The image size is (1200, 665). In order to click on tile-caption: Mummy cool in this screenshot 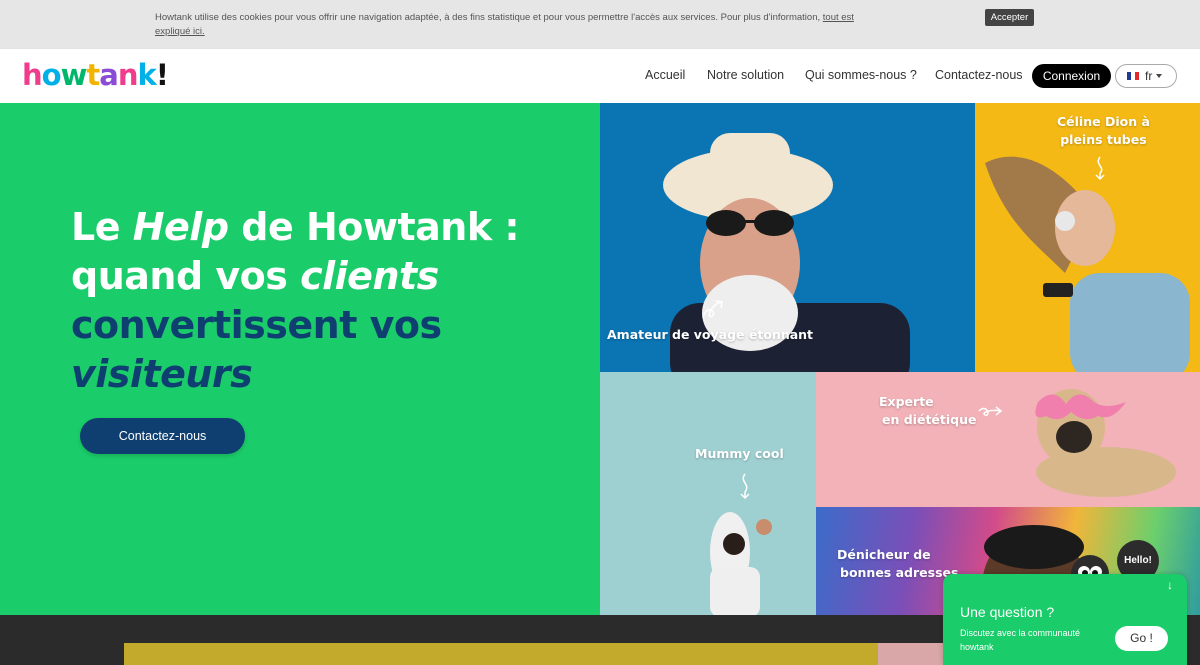, I will do `click(739, 453)`.